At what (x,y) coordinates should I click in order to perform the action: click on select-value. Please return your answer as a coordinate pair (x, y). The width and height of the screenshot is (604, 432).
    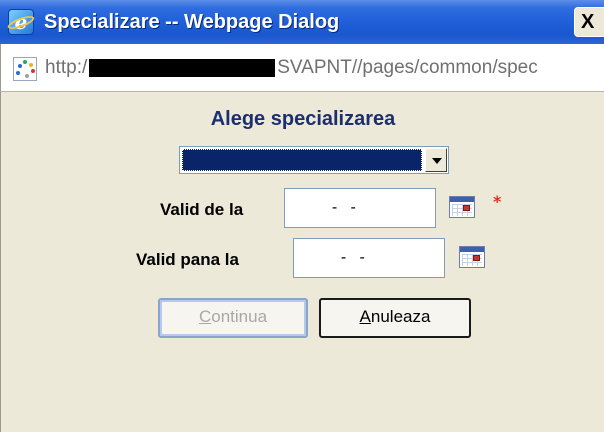
    Looking at the image, I should click on (302, 160).